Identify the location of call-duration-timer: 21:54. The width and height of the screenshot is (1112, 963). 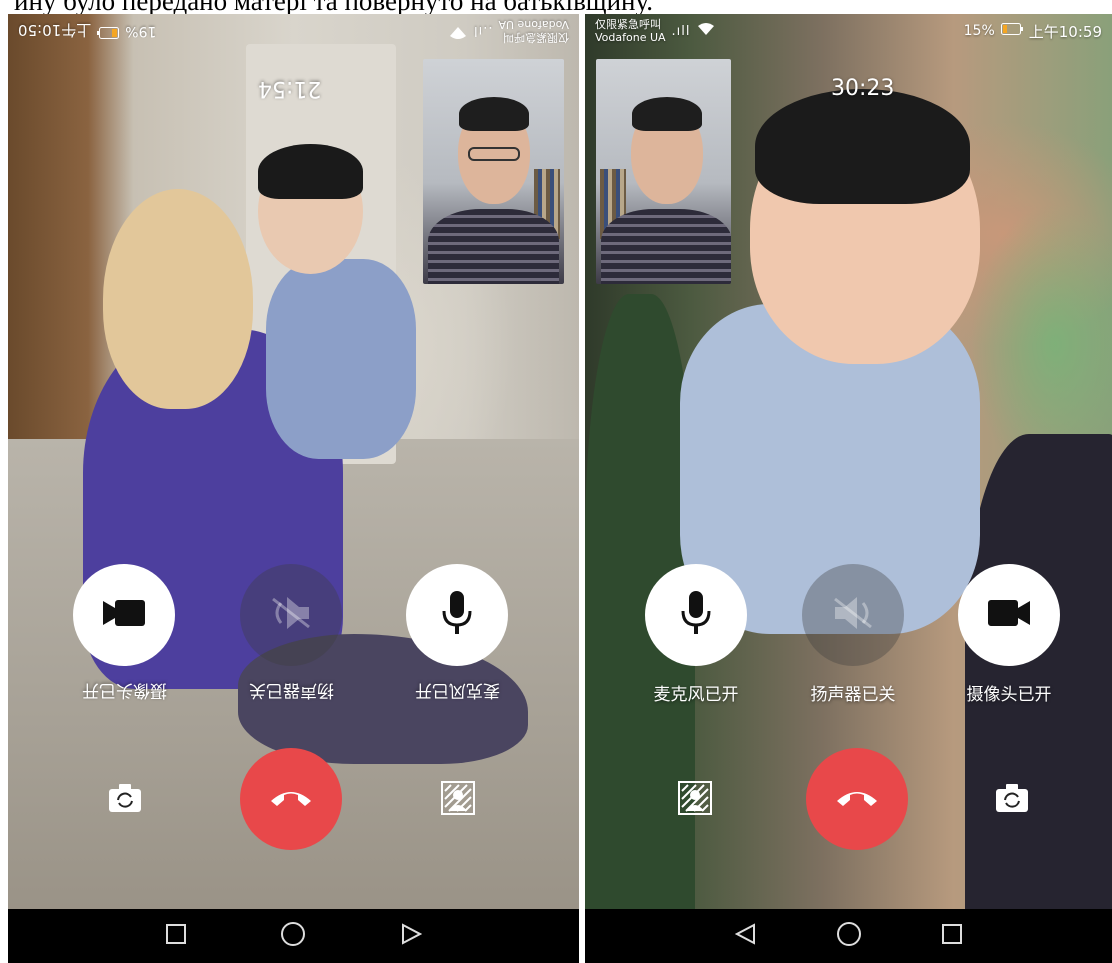
(290, 88).